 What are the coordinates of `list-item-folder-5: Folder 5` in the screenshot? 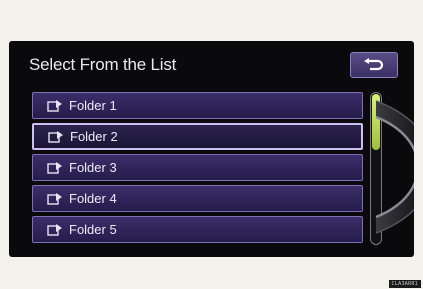 It's located at (197, 229).